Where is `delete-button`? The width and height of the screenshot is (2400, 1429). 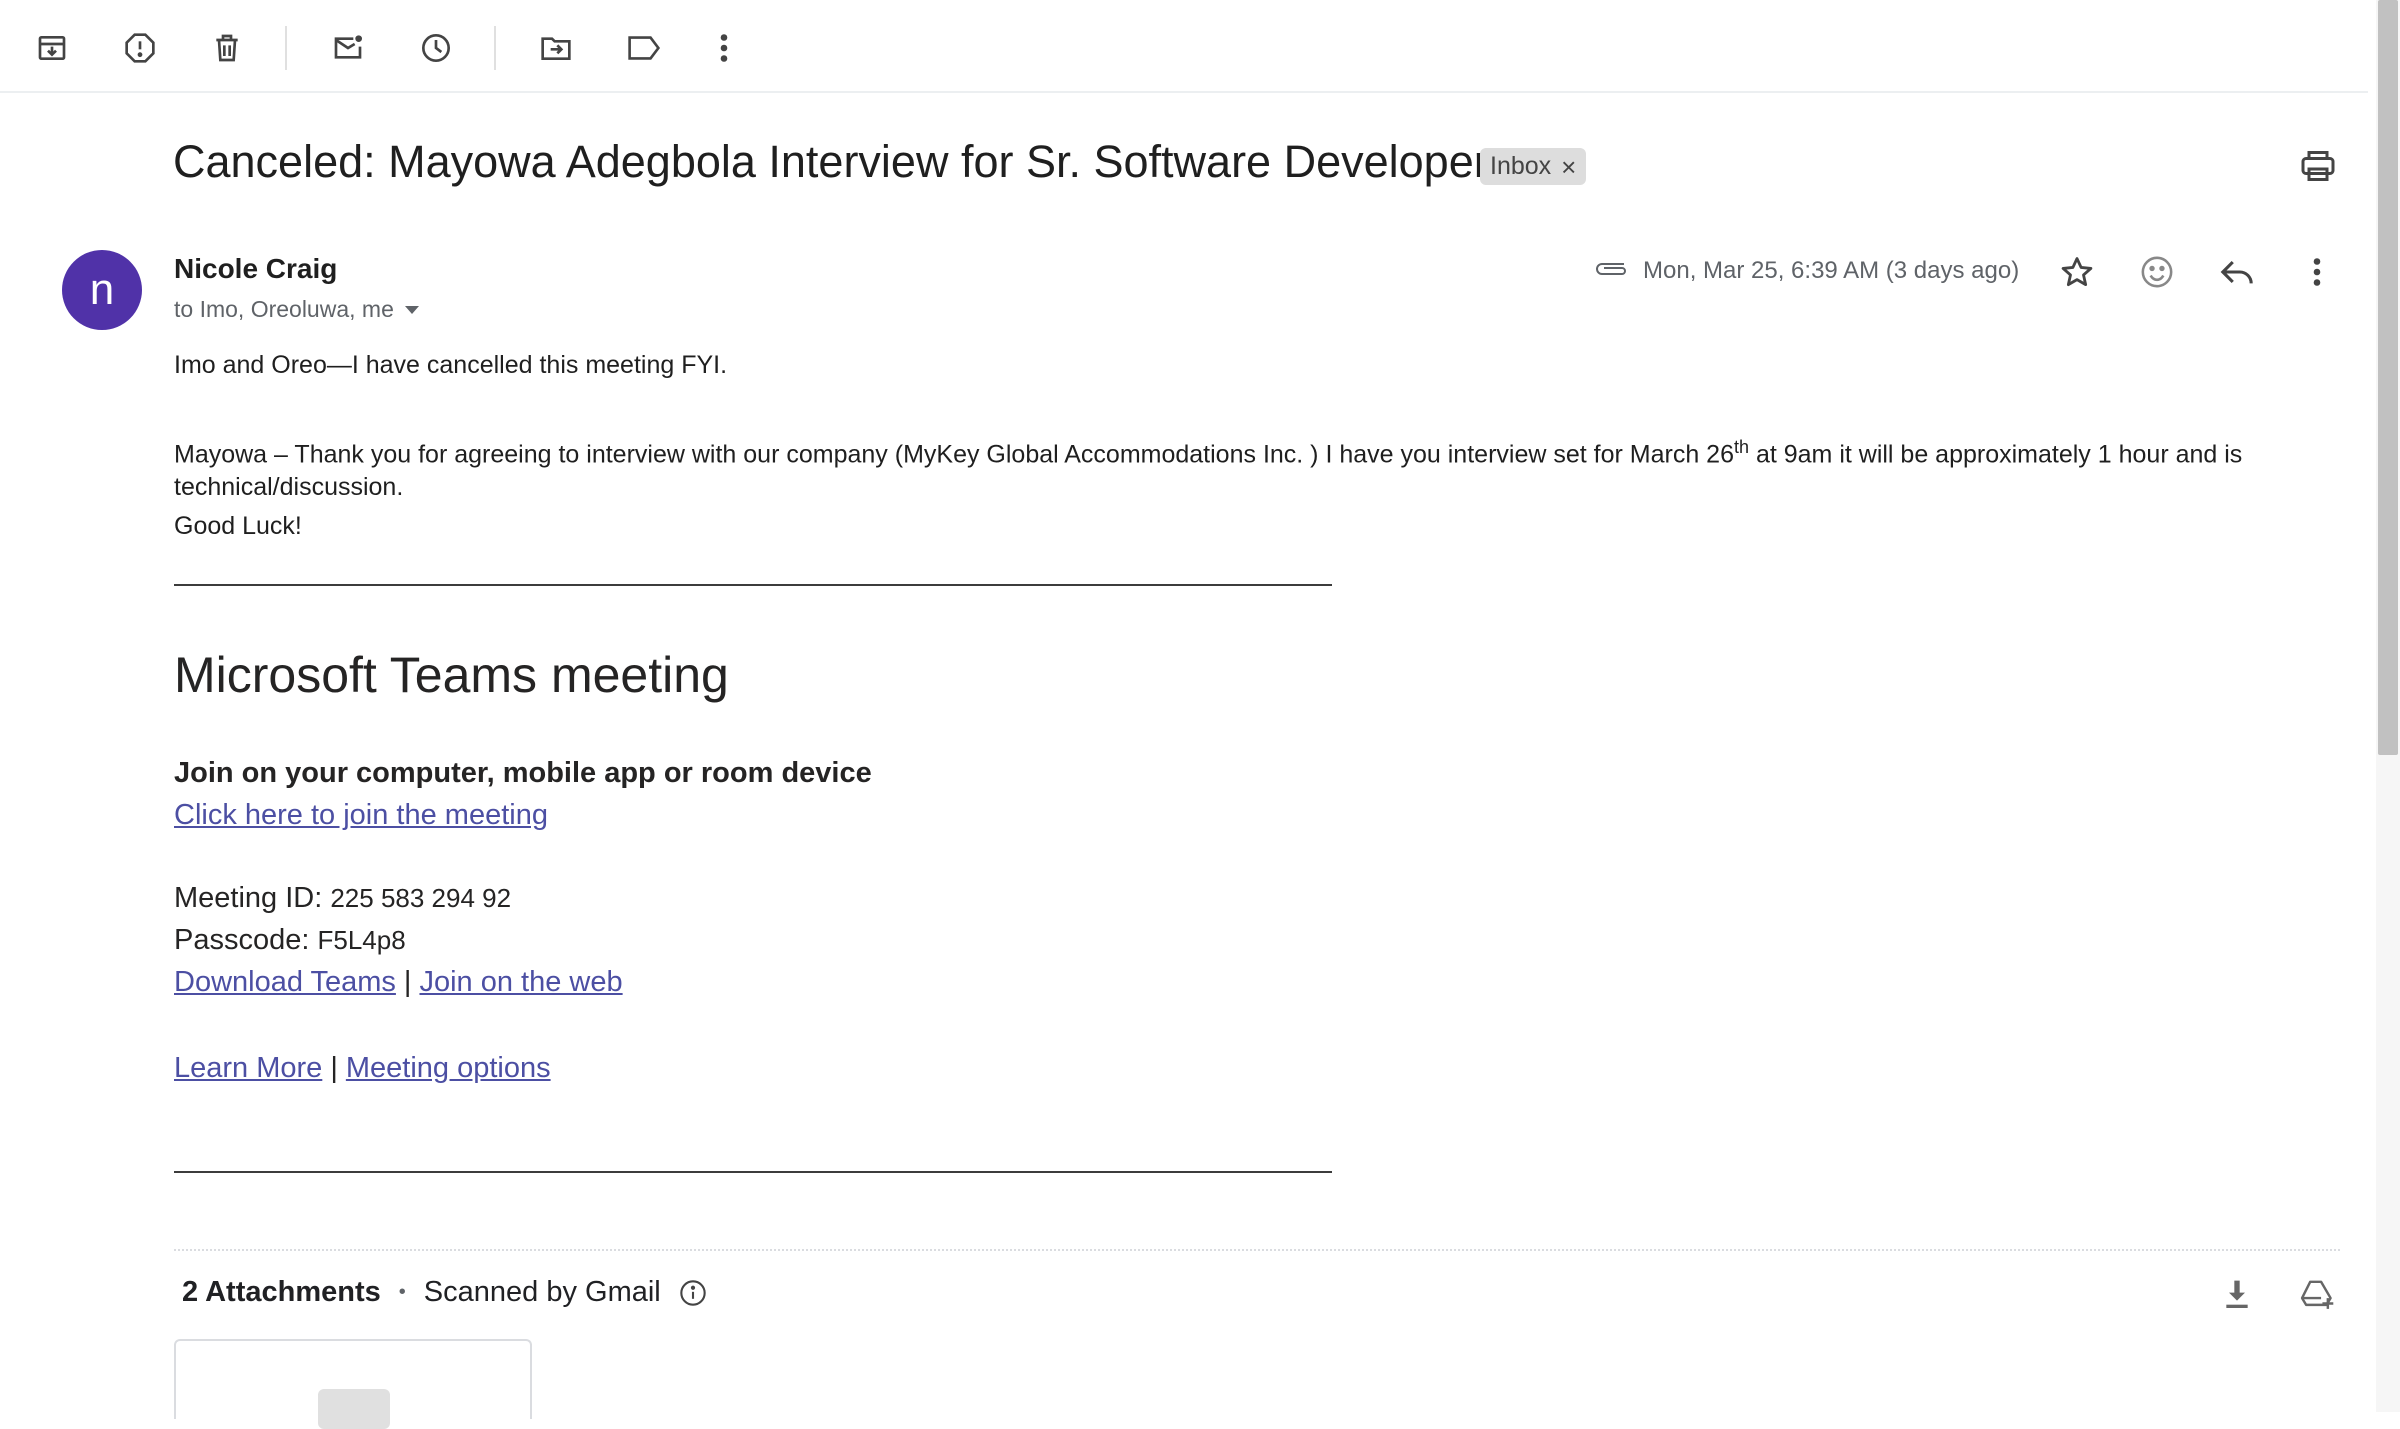
delete-button is located at coordinates (227, 48).